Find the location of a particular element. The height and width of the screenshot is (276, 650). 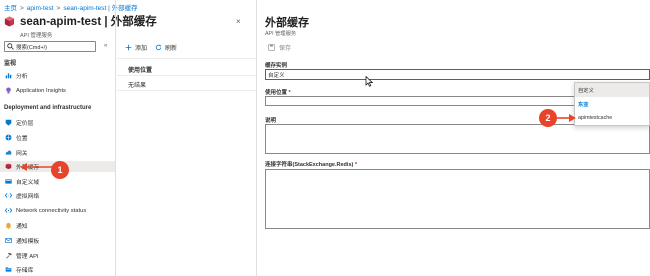

collapse-sidebar-icon: « is located at coordinates (105, 46).